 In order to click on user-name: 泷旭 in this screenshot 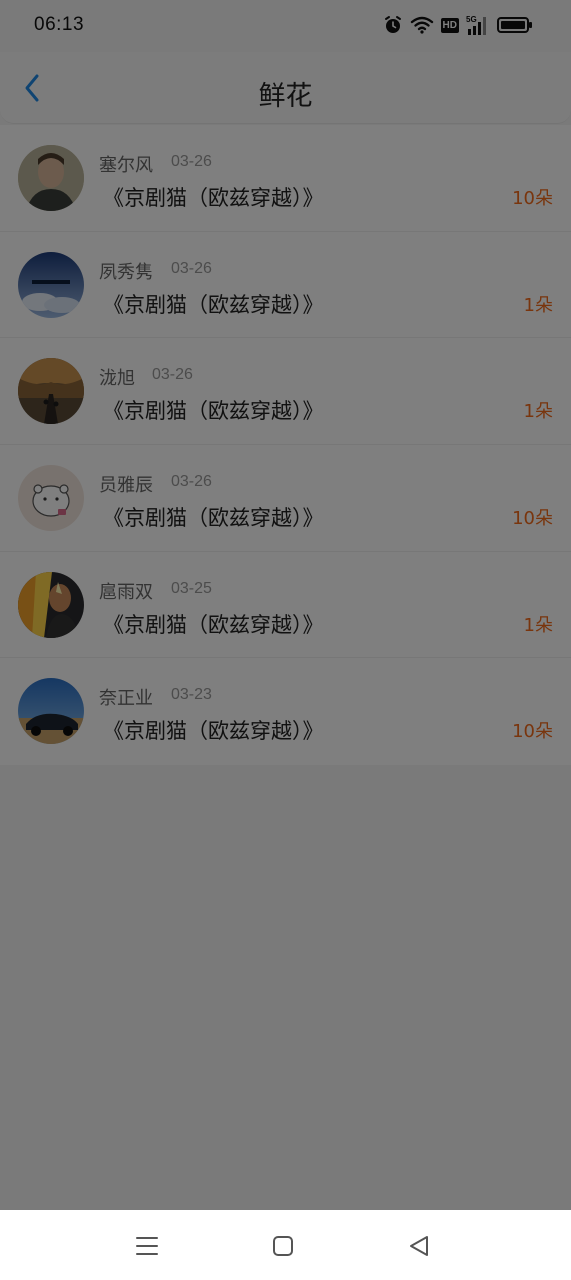, I will do `click(117, 379)`.